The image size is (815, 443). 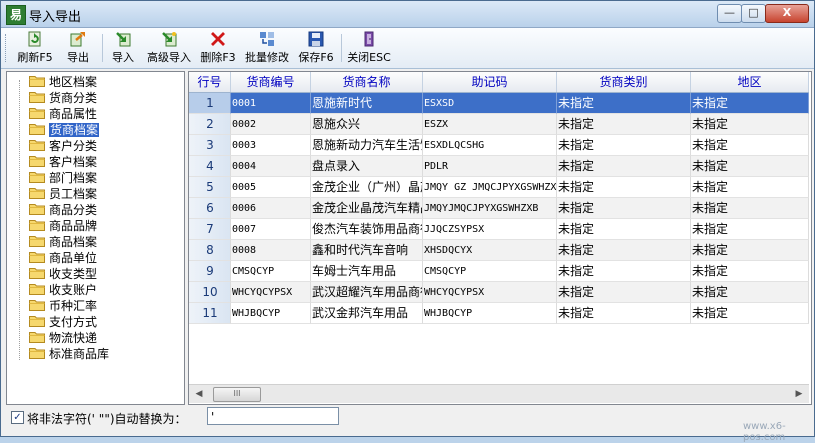 I want to click on table-row: 2 0002 恩施众兴 ESZX 未指定 未指定, so click(x=499, y=124).